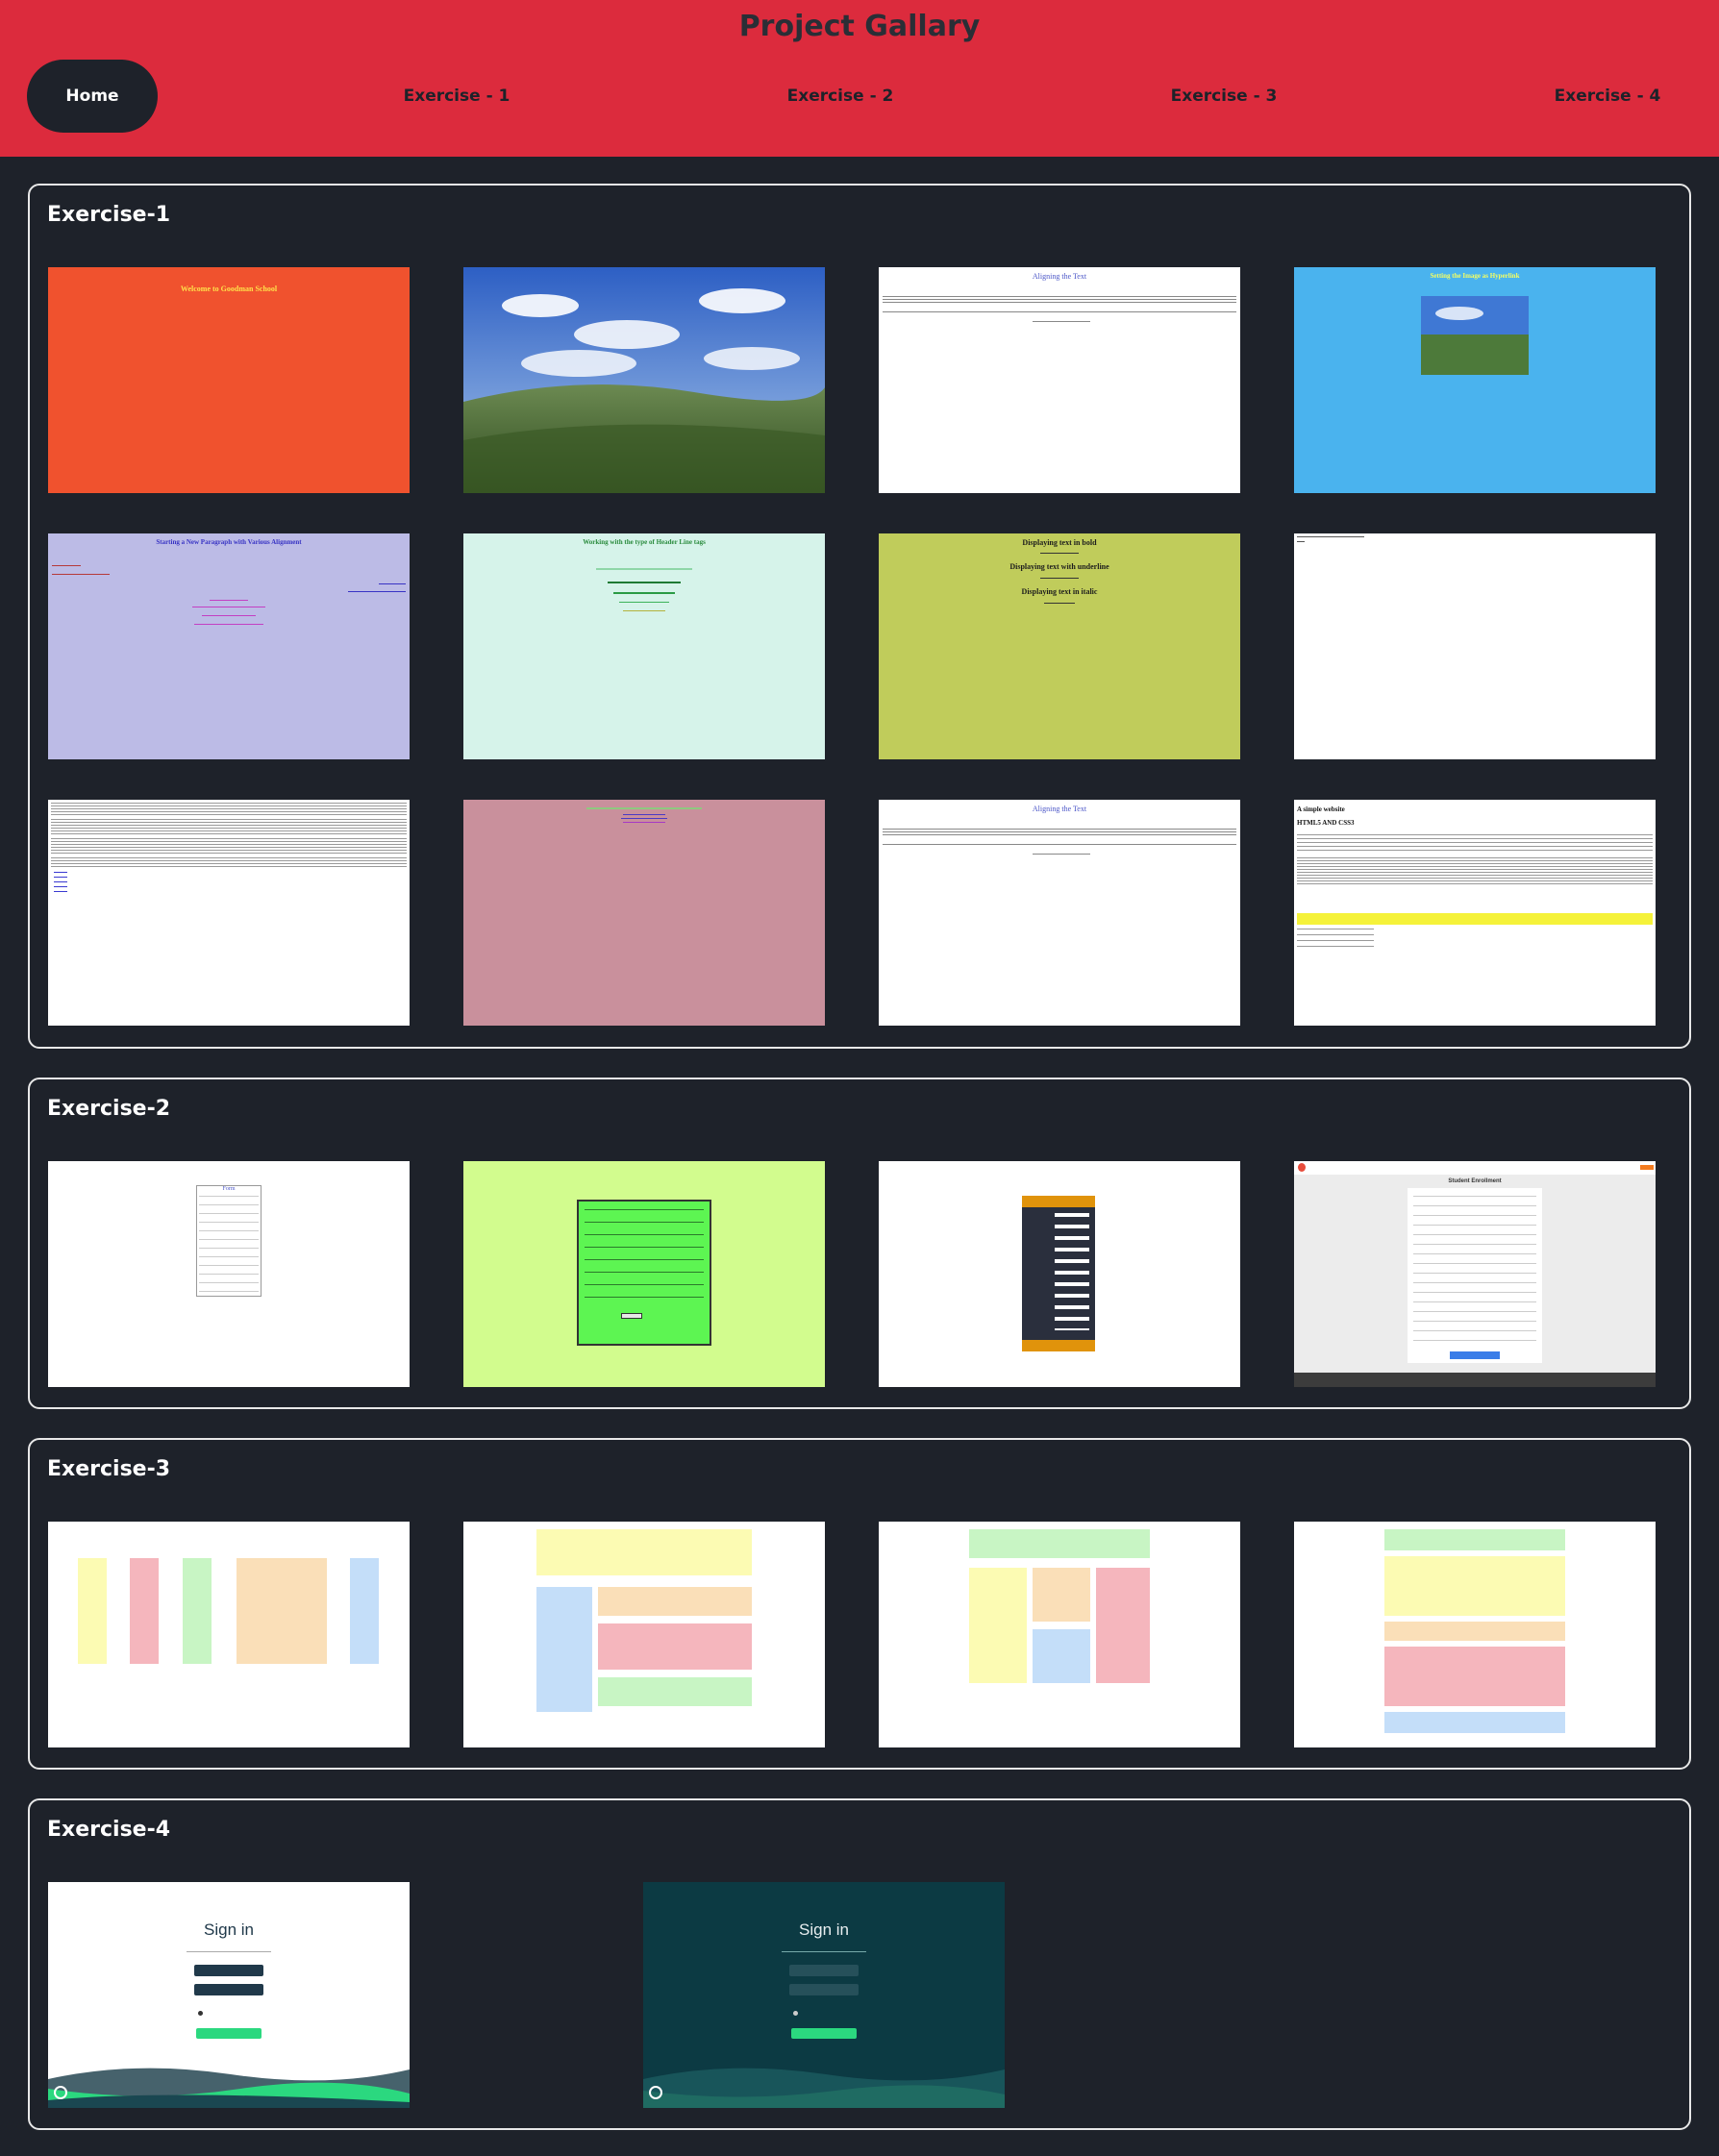 Image resolution: width=1719 pixels, height=2156 pixels. Describe the element at coordinates (229, 2088) in the screenshot. I see `wave-decoration` at that location.